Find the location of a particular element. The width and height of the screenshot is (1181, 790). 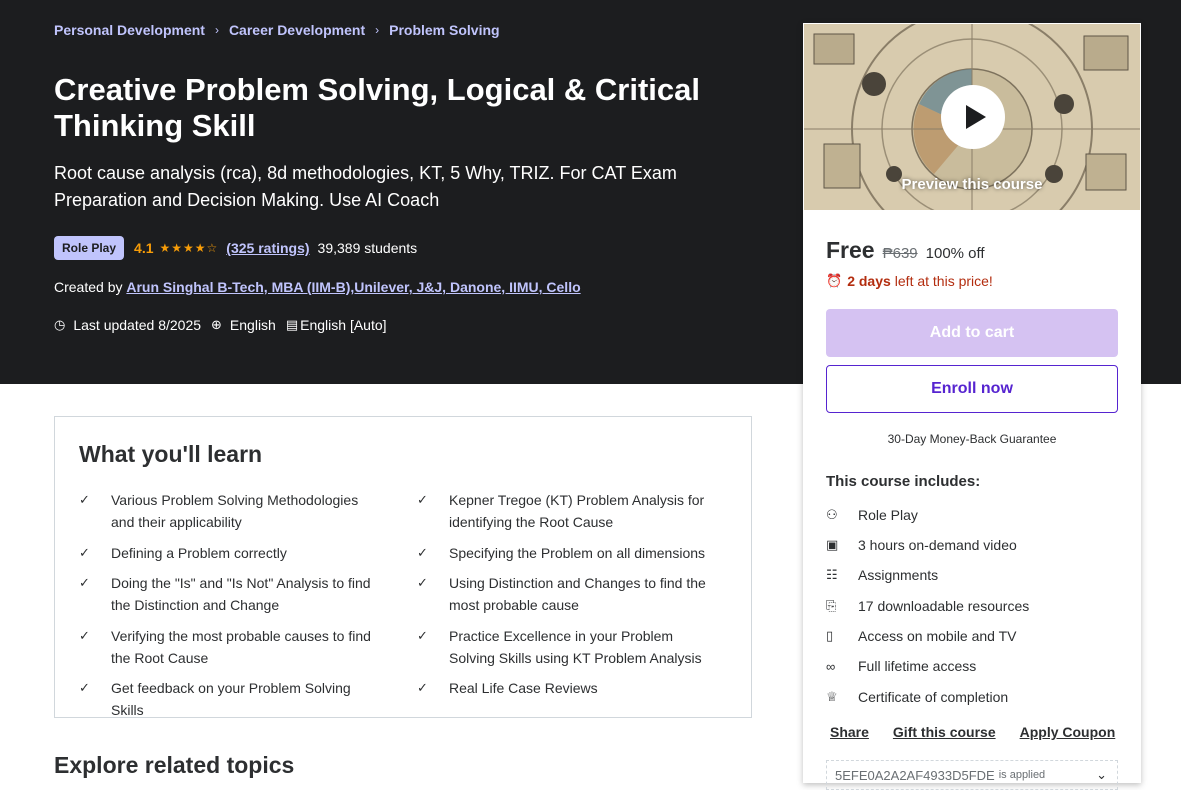

alert-clock-icon: ◷ is located at coordinates (60, 324).